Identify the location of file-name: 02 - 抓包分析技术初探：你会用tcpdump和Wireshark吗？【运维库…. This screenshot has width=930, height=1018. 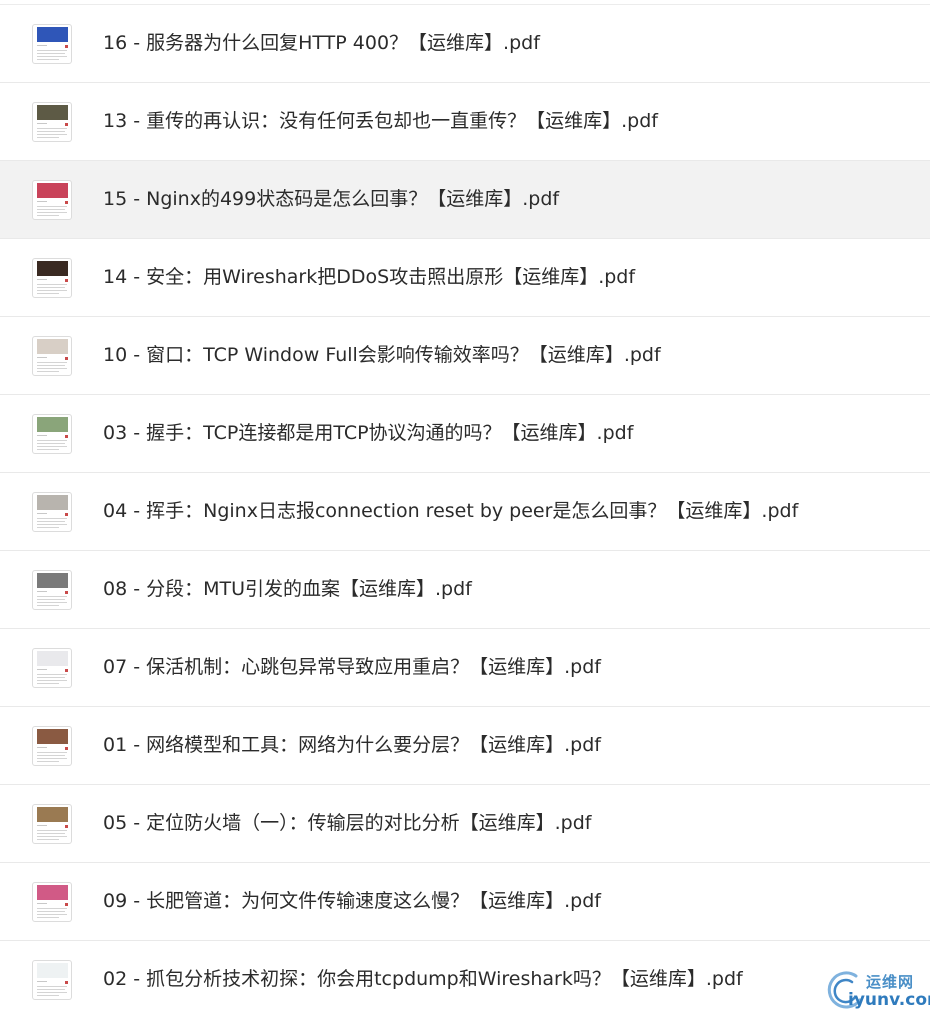
(423, 979).